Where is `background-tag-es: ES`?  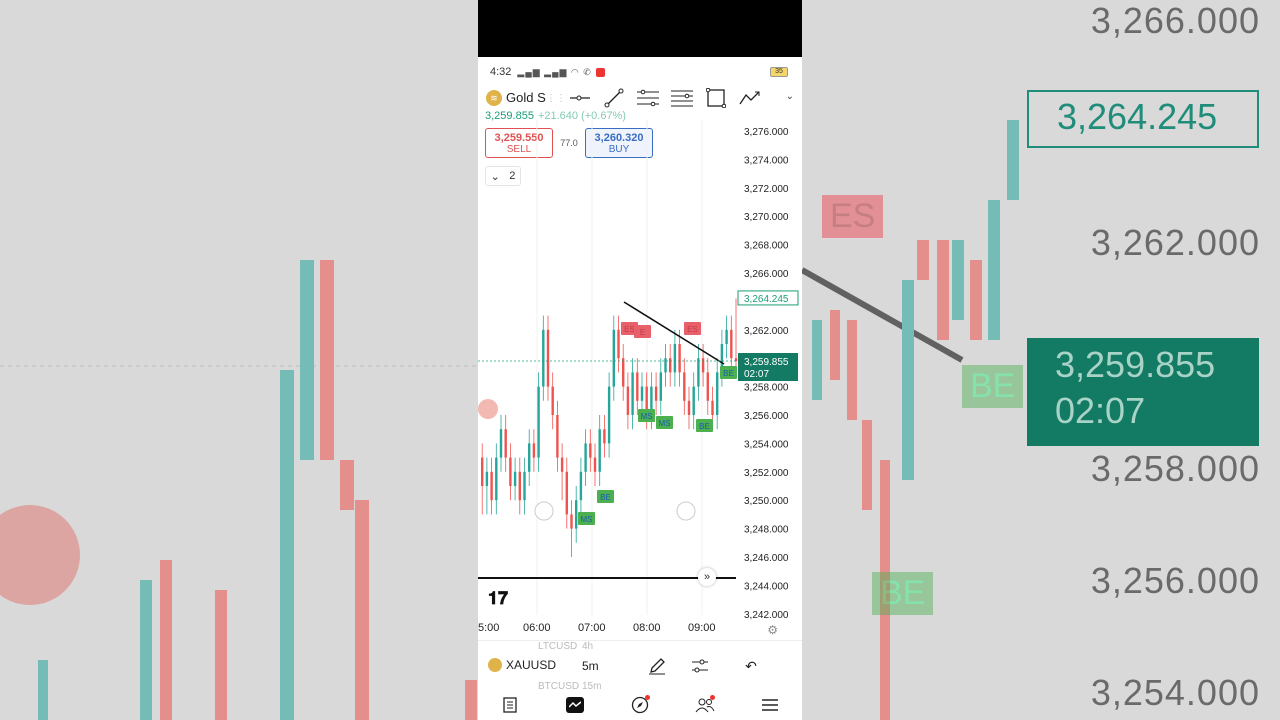 background-tag-es: ES is located at coordinates (853, 216).